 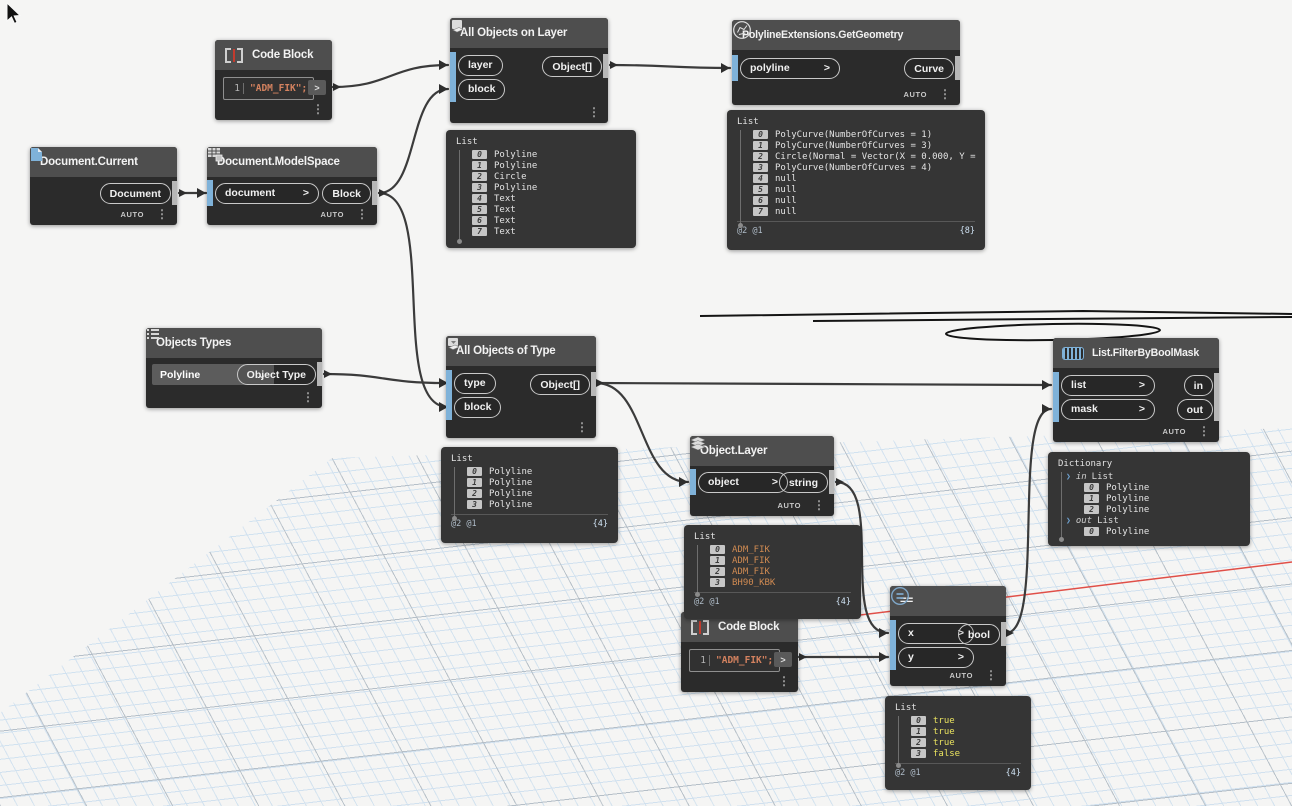 What do you see at coordinates (1197, 385) in the screenshot?
I see `port-in-output: in` at bounding box center [1197, 385].